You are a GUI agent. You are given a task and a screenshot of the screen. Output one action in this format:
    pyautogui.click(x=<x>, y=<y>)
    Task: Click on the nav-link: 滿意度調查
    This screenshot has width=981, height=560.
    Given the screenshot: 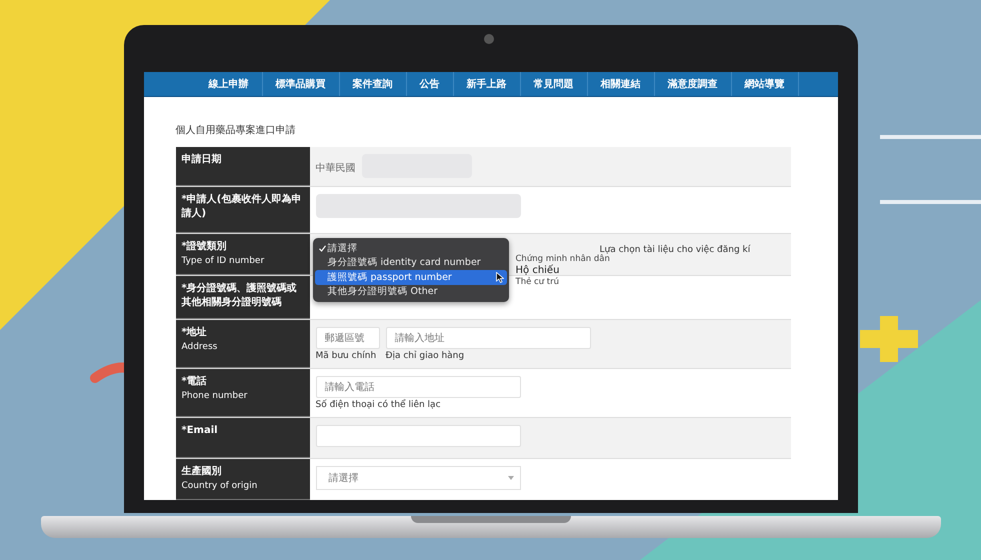 What is the action you would take?
    pyautogui.click(x=693, y=84)
    